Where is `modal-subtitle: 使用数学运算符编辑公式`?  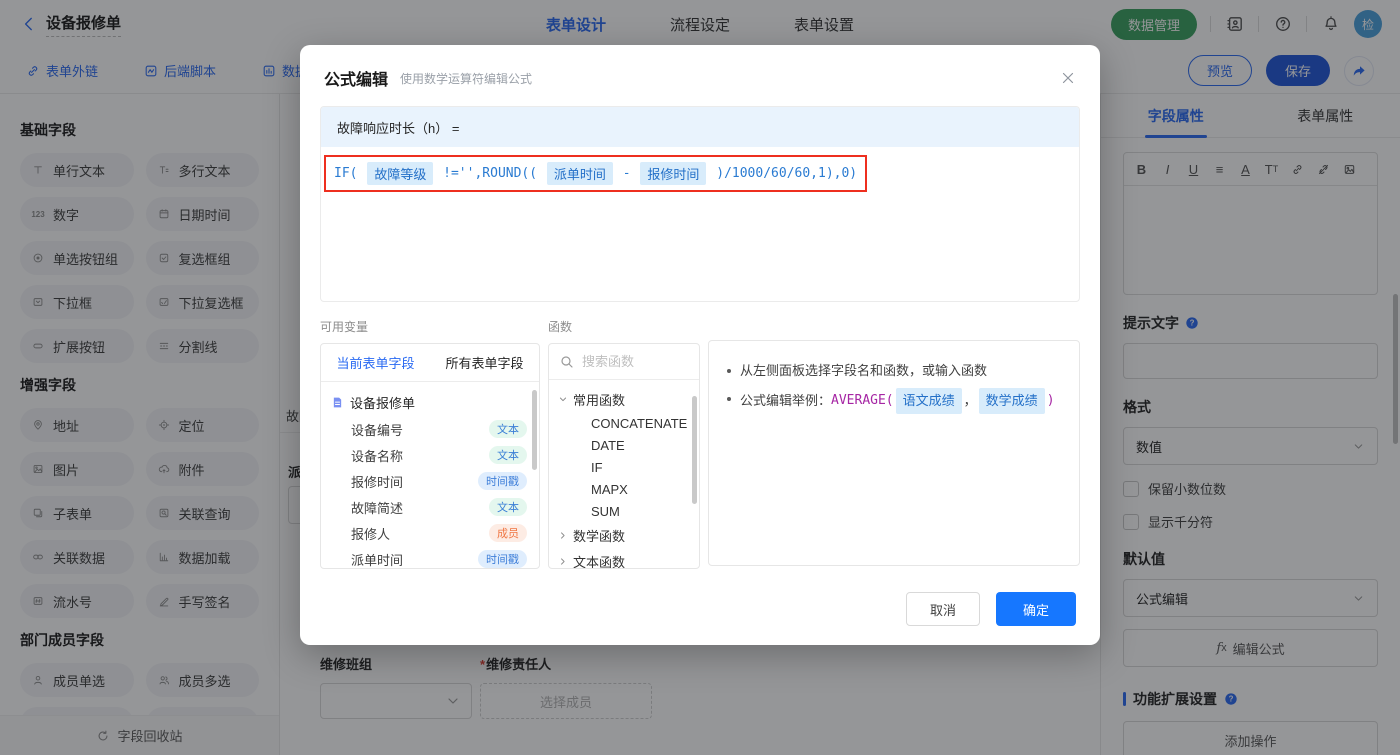 modal-subtitle: 使用数学运算符编辑公式 is located at coordinates (466, 78).